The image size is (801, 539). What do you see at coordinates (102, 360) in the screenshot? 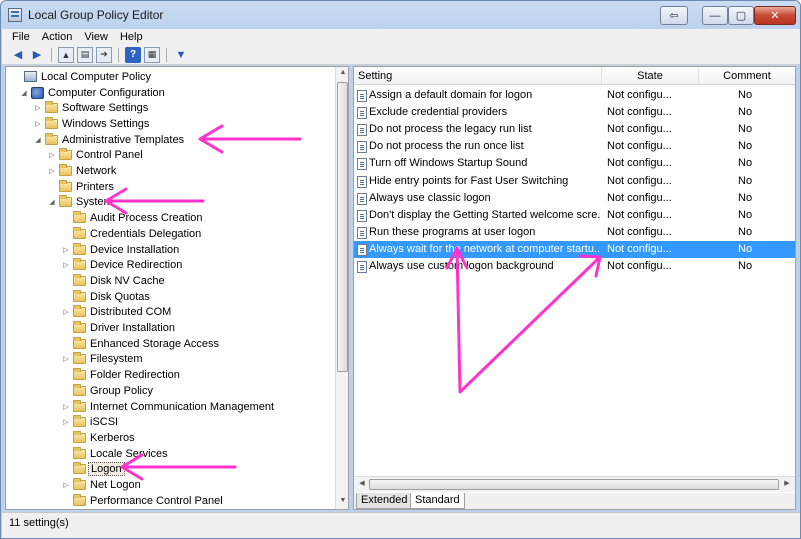
I see `tree-item: ▷ Filesystem` at bounding box center [102, 360].